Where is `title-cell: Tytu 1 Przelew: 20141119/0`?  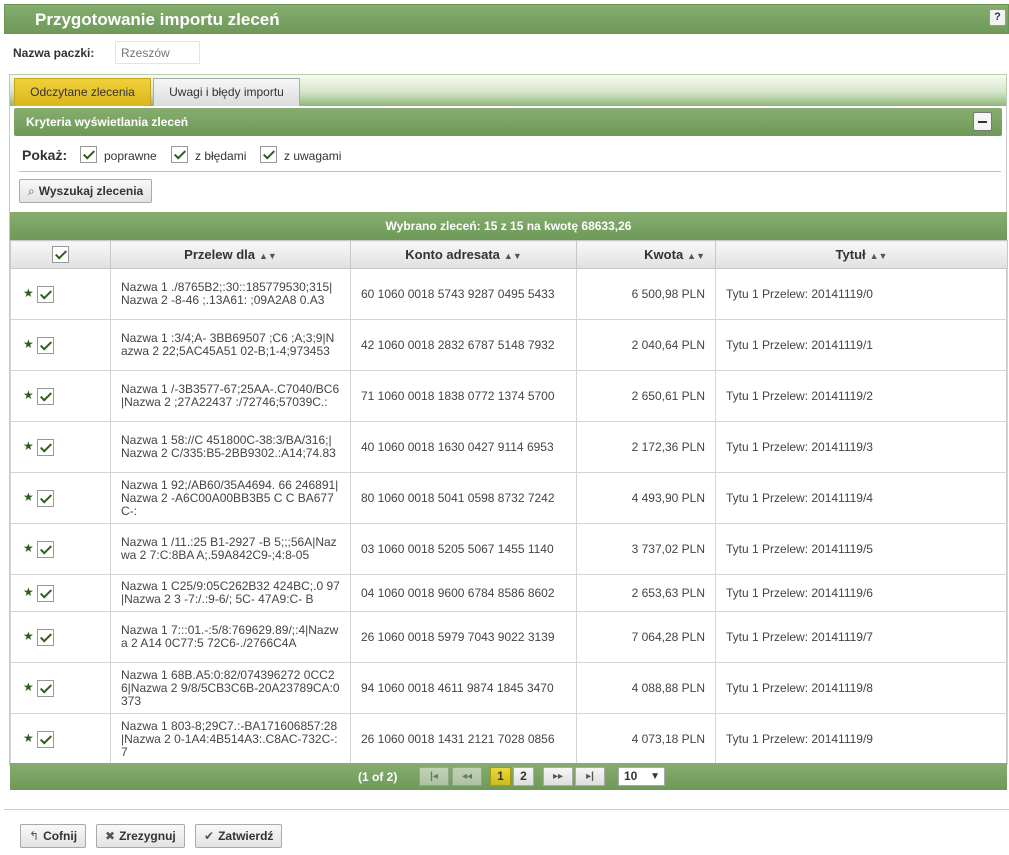 title-cell: Tytu 1 Przelew: 20141119/0 is located at coordinates (861, 294).